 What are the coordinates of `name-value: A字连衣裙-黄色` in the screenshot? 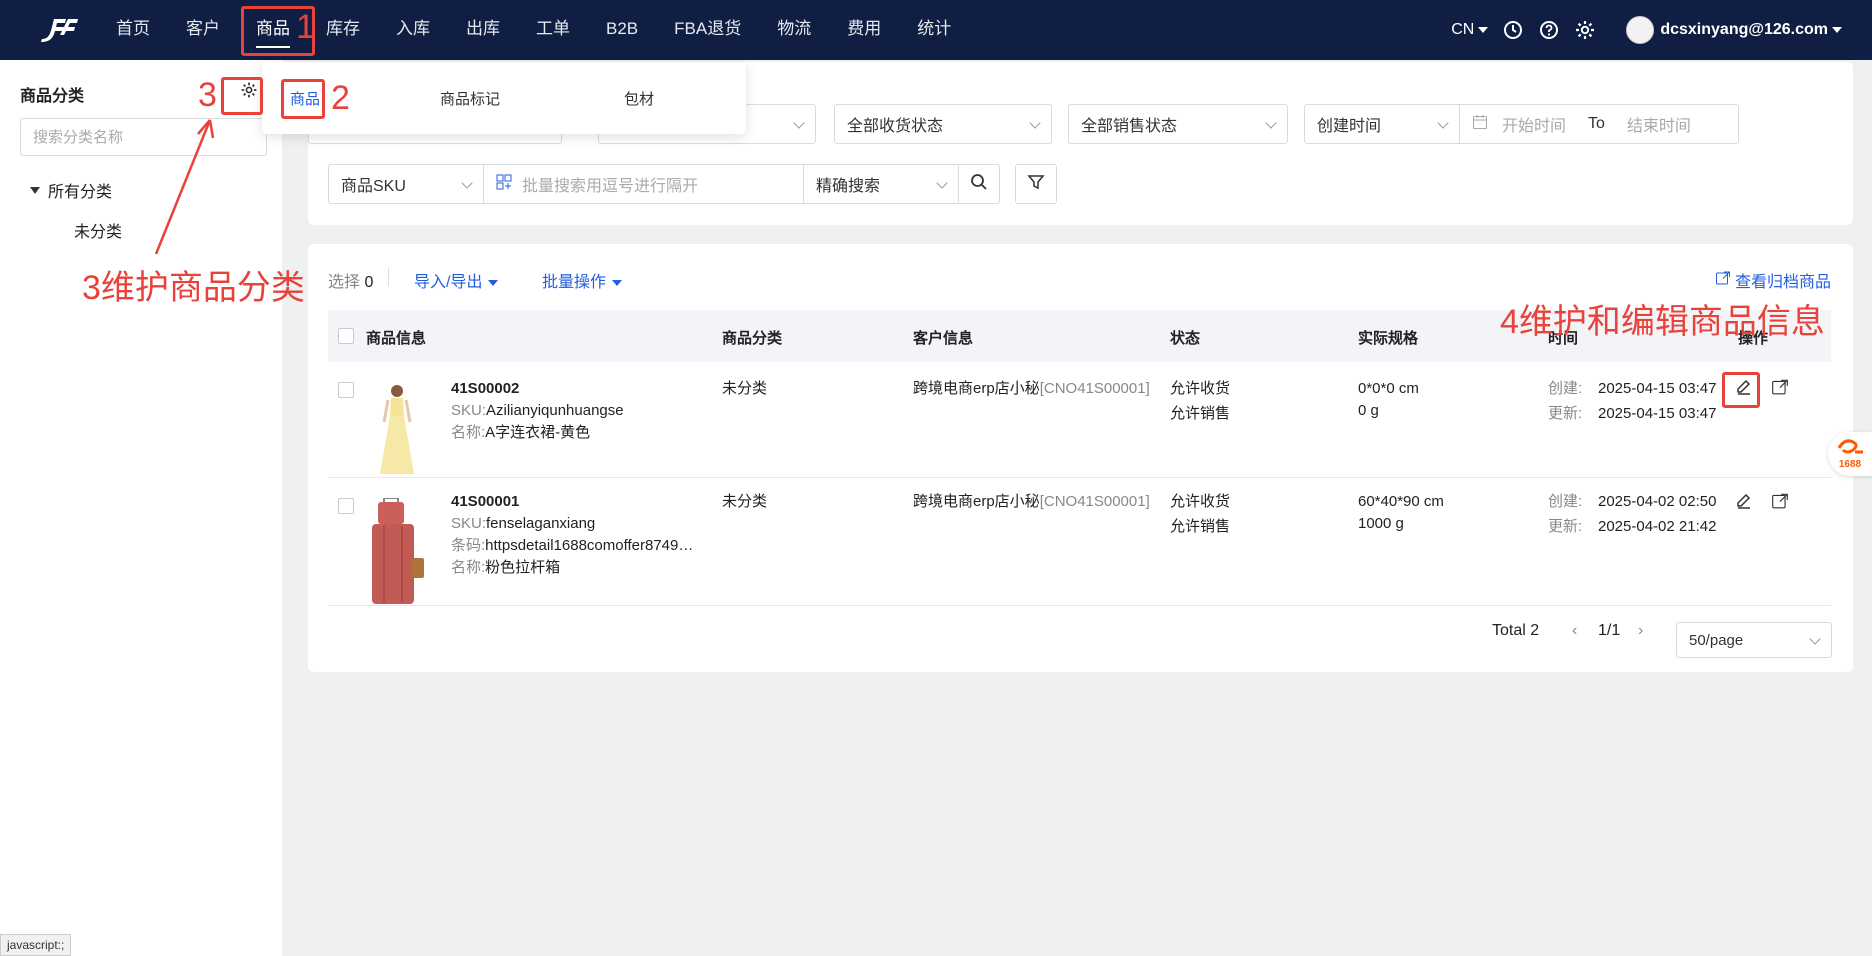 It's located at (538, 432).